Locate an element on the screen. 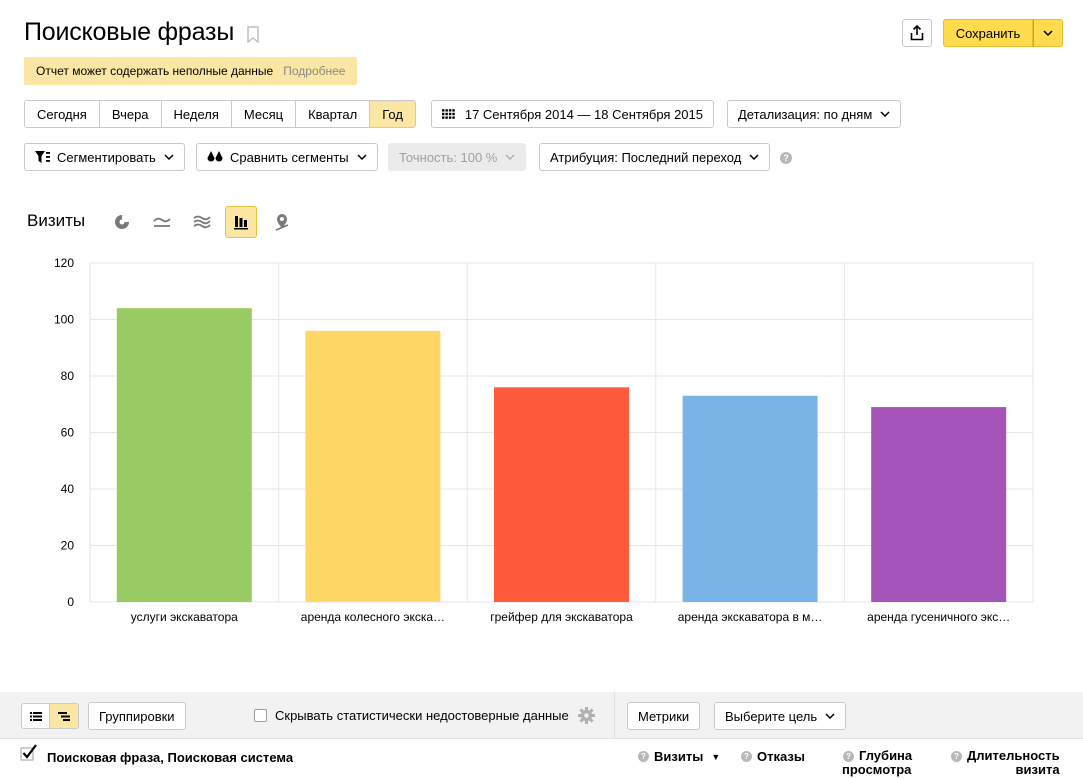 The image size is (1083, 779). save-options-button is located at coordinates (1048, 33).